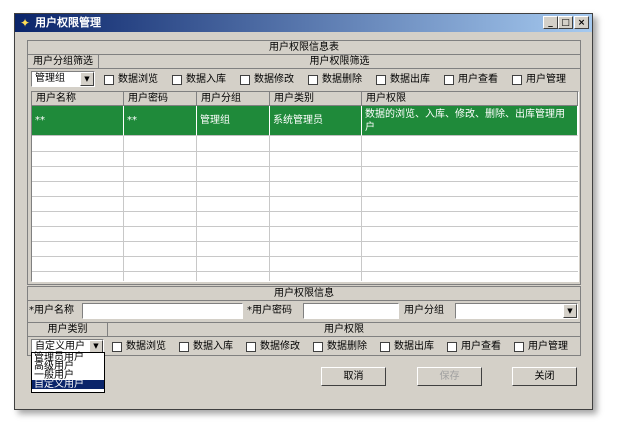  What do you see at coordinates (516, 311) in the screenshot?
I see `group-select: ▼` at bounding box center [516, 311].